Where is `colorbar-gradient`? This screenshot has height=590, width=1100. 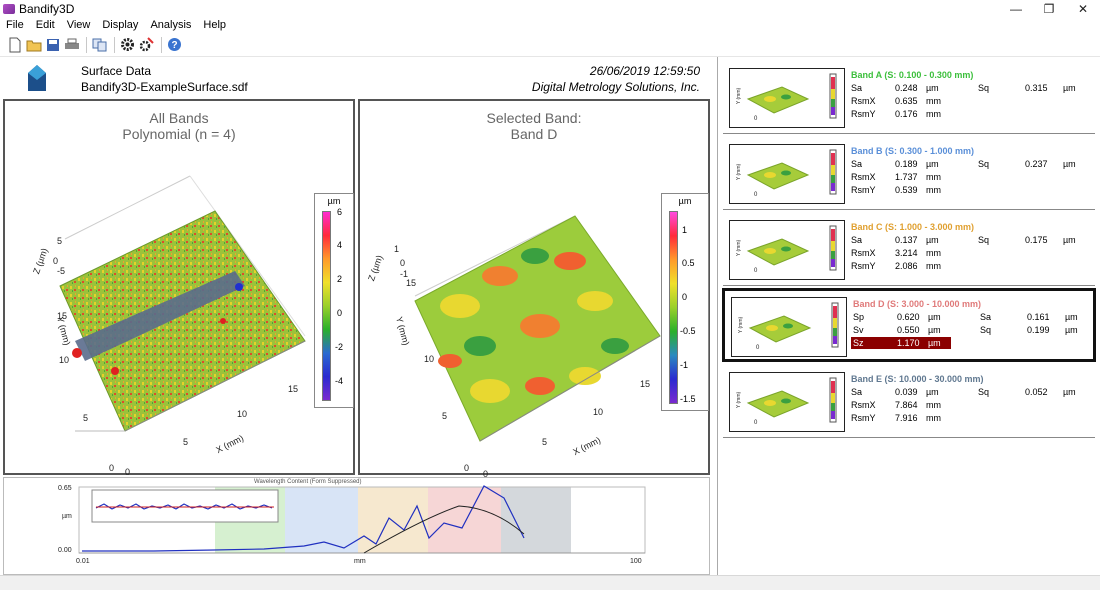
colorbar-gradient is located at coordinates (673, 307).